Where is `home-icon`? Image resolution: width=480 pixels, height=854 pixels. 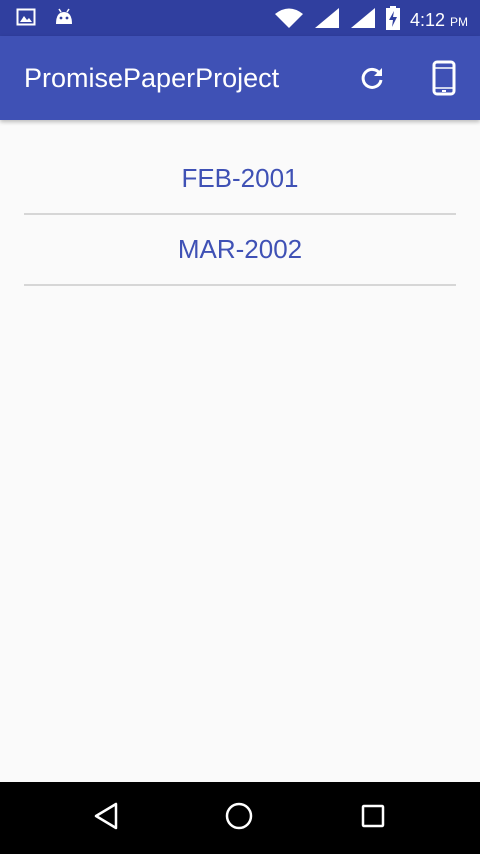 home-icon is located at coordinates (239, 818).